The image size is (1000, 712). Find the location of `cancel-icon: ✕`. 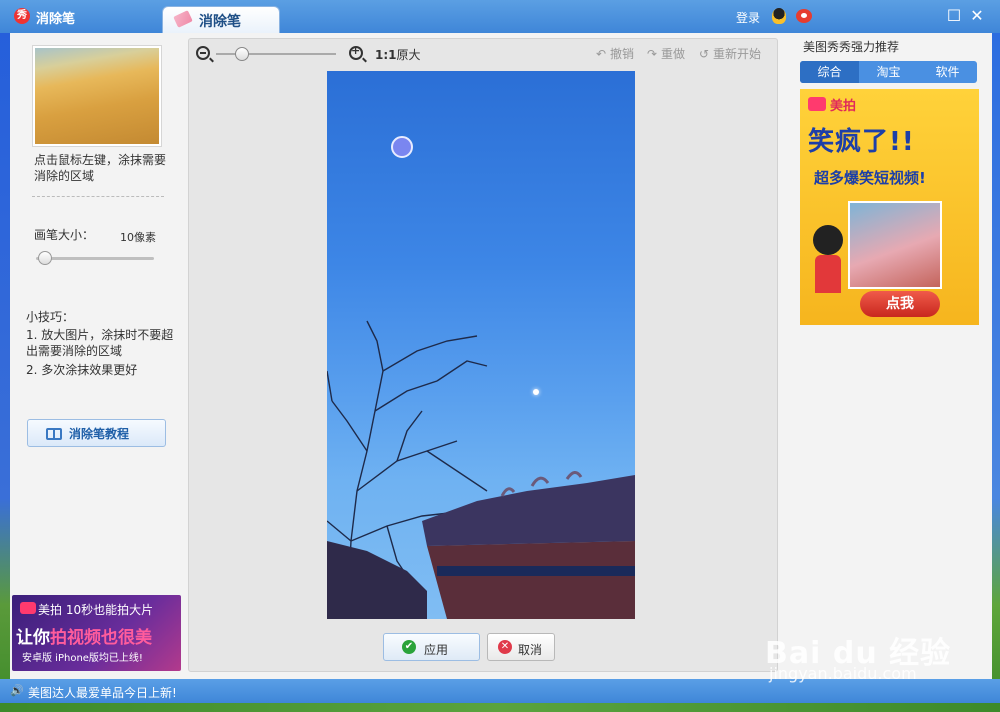

cancel-icon: ✕ is located at coordinates (505, 647).